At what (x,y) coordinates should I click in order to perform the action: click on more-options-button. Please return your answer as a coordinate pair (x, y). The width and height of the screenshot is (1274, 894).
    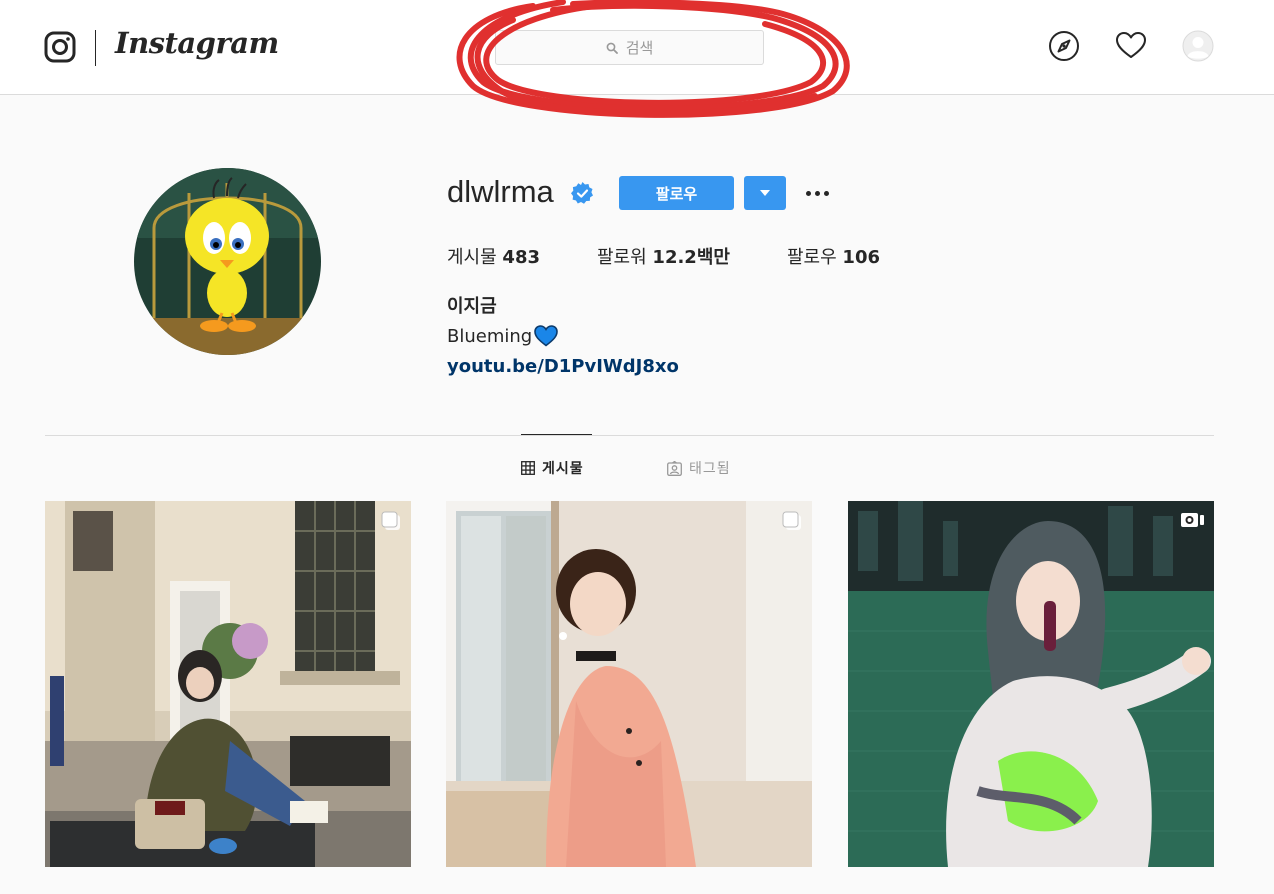
    Looking at the image, I should click on (817, 193).